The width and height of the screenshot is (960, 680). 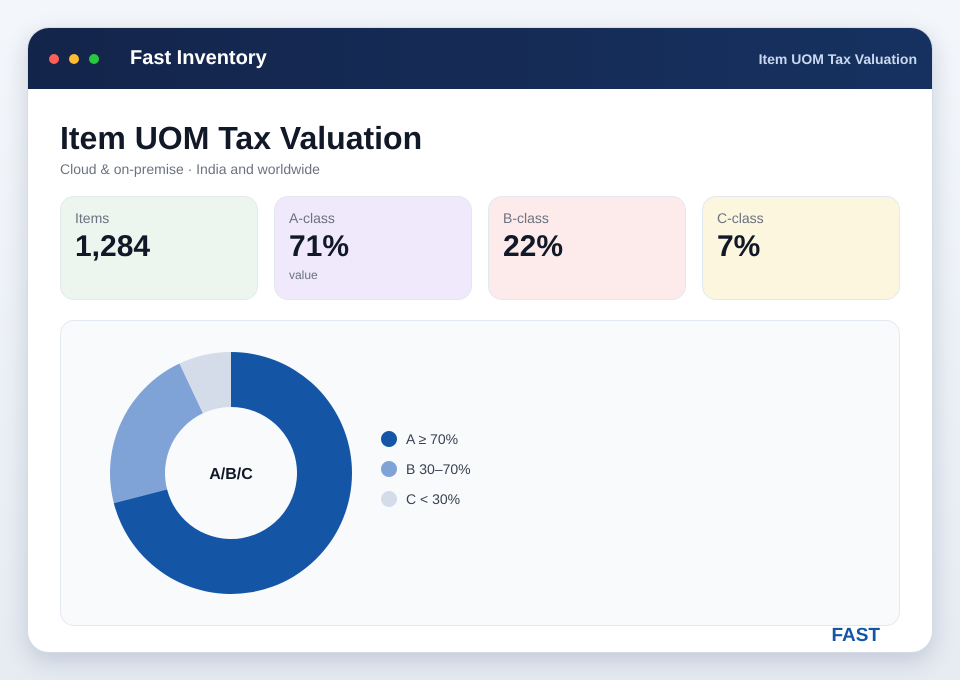 I want to click on stat-value: 71%, so click(x=319, y=247).